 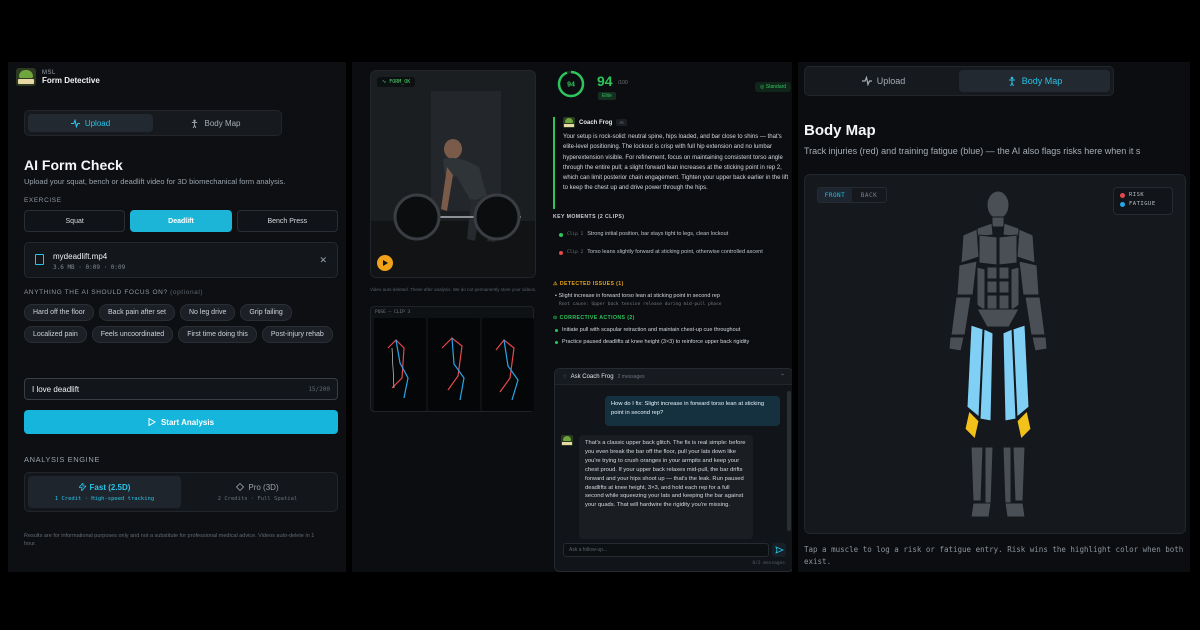 I want to click on send-button, so click(x=779, y=550).